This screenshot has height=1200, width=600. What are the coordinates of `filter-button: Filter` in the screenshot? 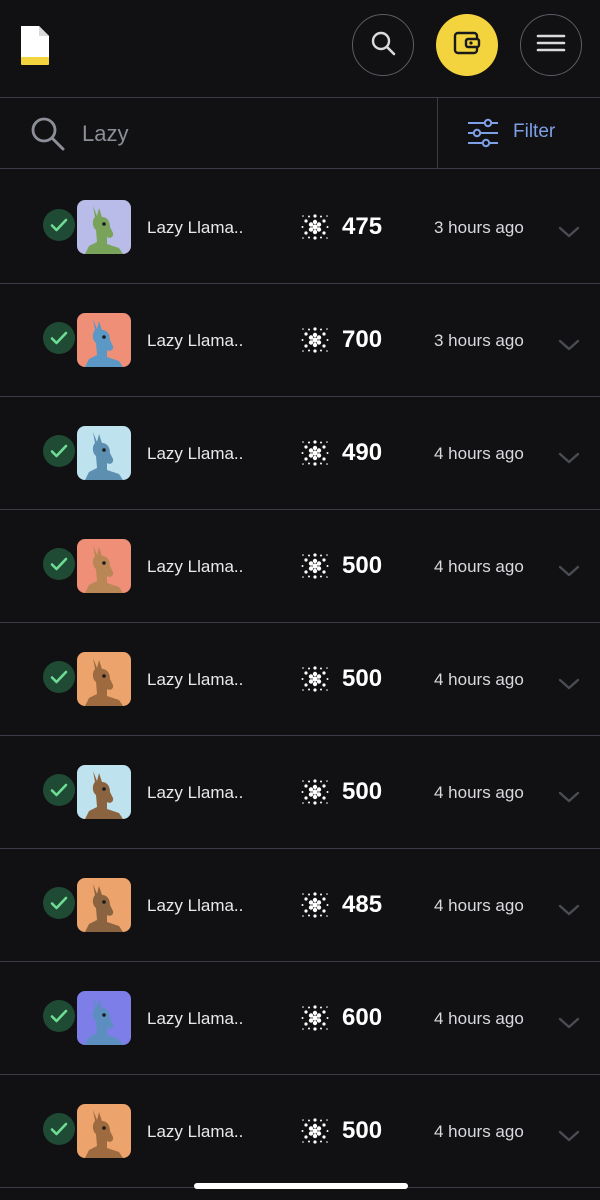 It's located at (519, 133).